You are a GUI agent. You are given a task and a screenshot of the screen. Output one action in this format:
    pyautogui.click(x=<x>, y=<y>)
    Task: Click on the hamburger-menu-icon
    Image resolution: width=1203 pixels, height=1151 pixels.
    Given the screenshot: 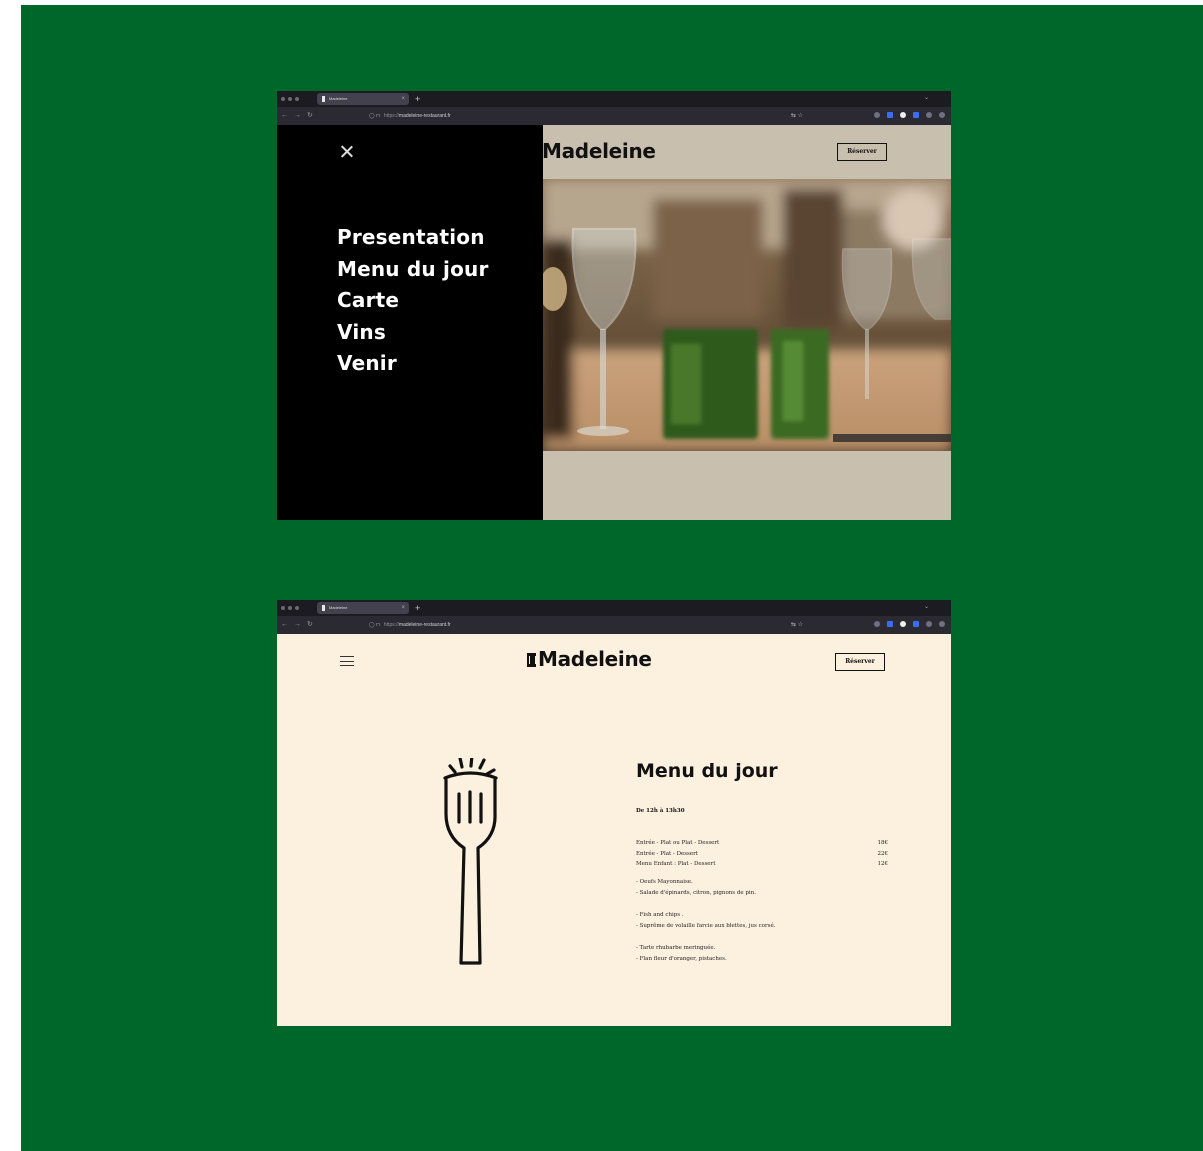 What is the action you would take?
    pyautogui.click(x=347, y=661)
    